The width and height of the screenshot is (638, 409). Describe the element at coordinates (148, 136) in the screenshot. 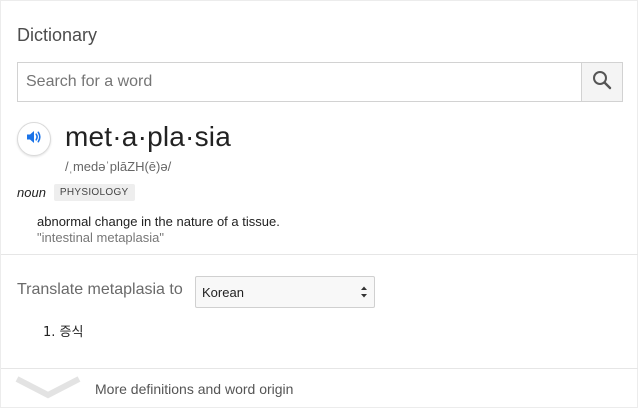

I see `headword: met·a·pla·sia` at that location.